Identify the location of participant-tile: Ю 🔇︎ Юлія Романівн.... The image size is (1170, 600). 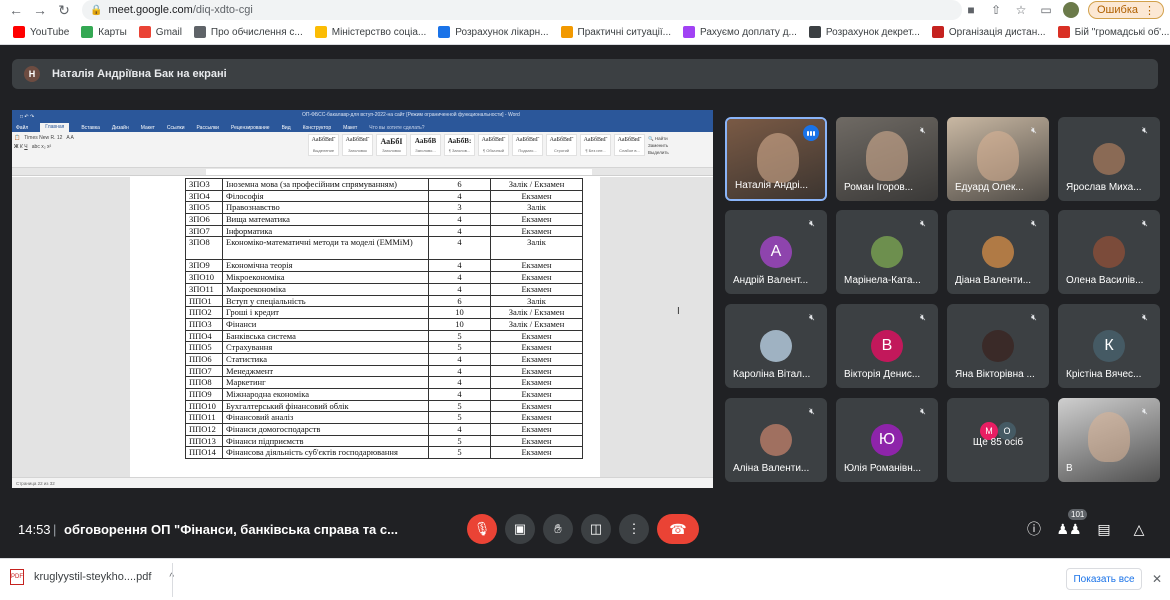
(887, 440).